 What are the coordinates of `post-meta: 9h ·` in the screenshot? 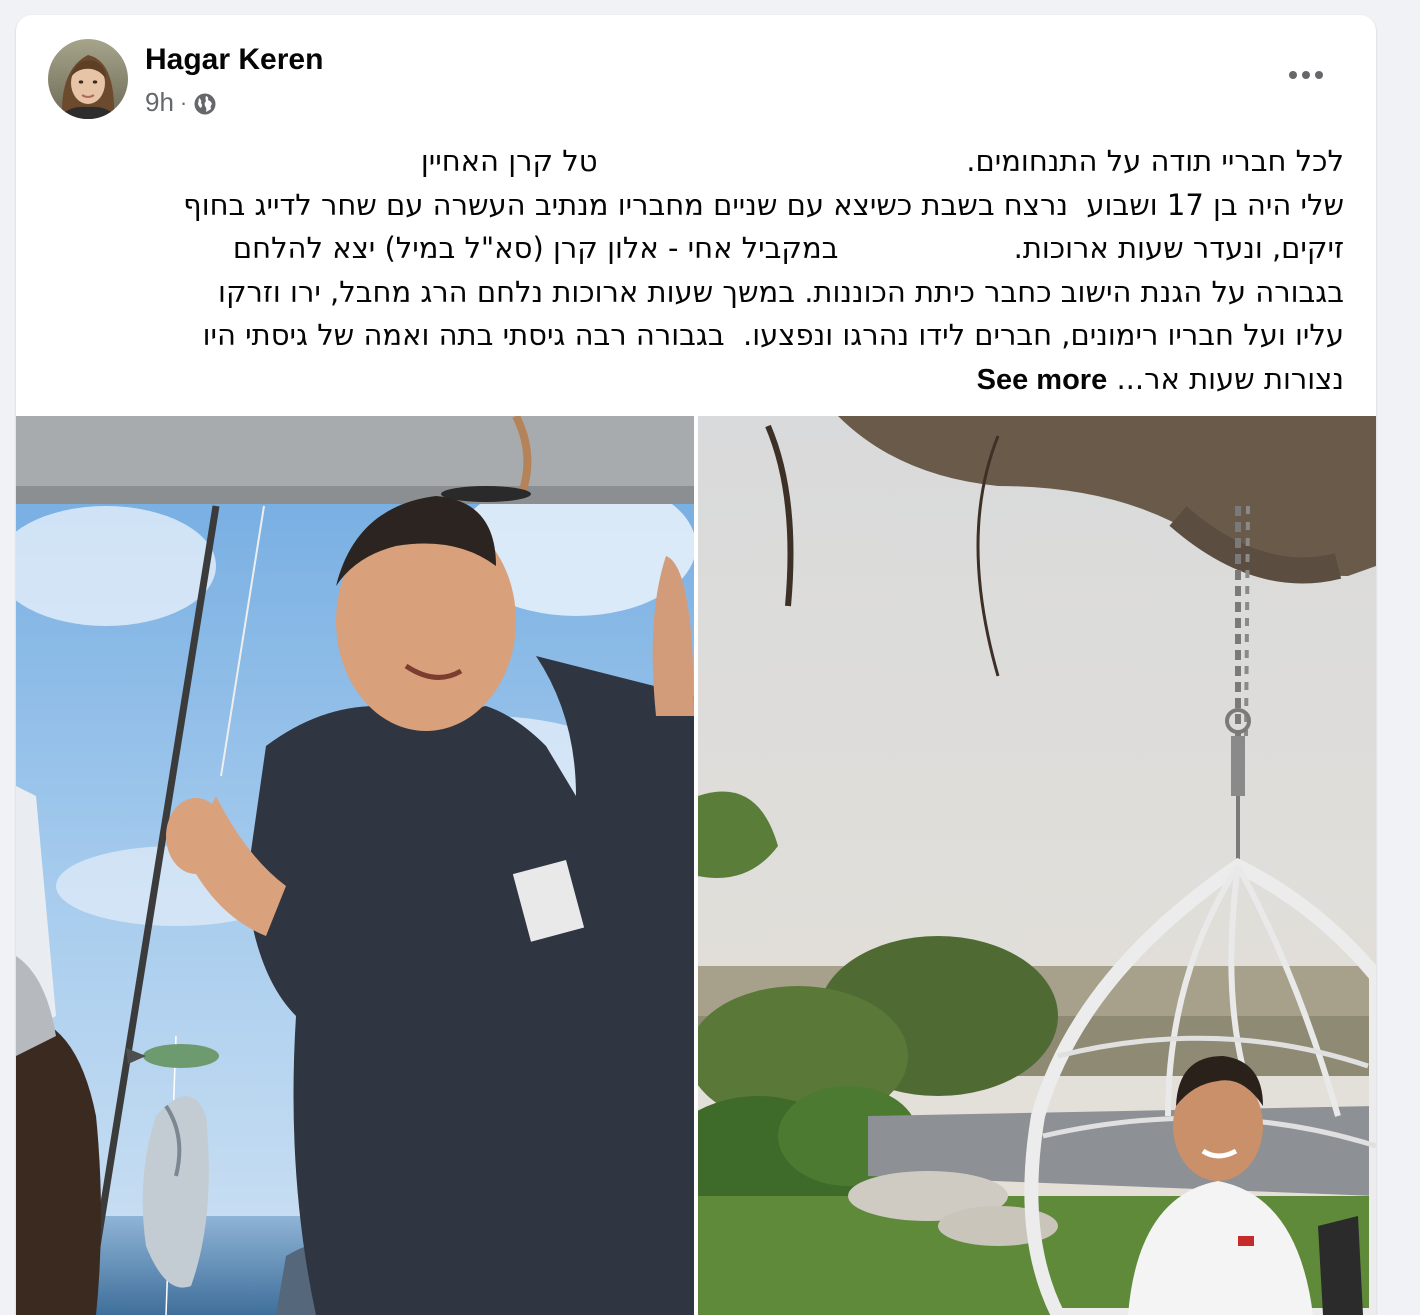 It's located at (181, 102).